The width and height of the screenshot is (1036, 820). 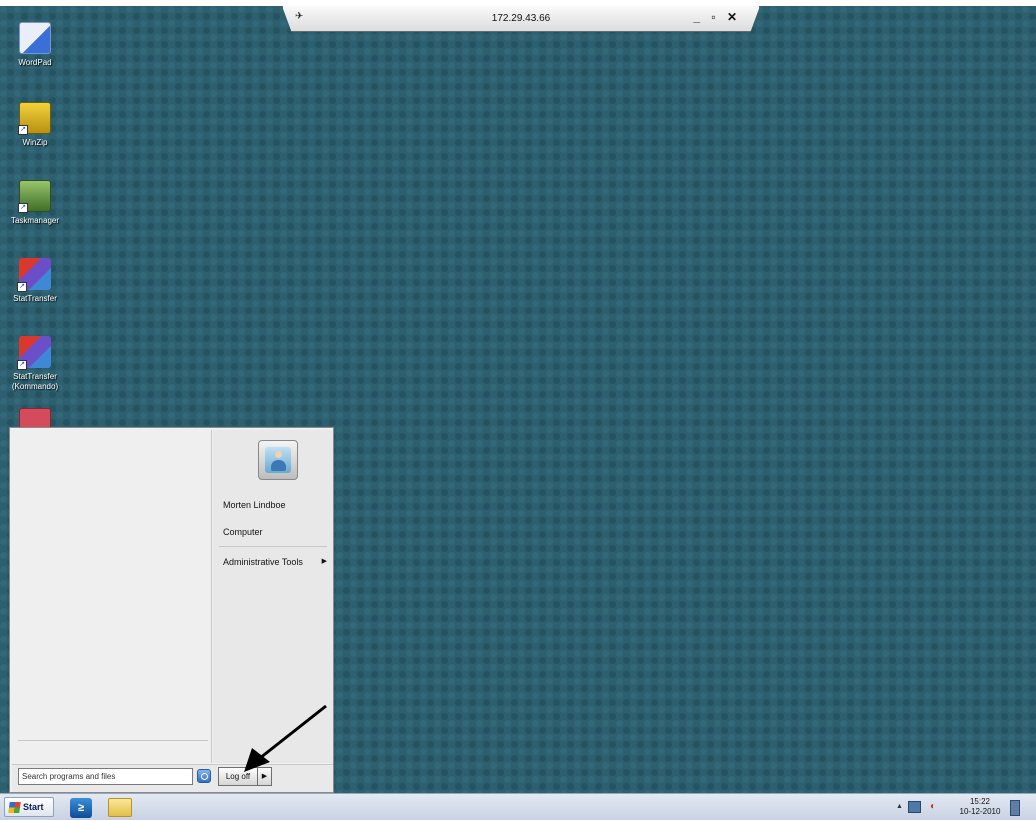 What do you see at coordinates (35, 38) in the screenshot?
I see `wordpad-icon` at bounding box center [35, 38].